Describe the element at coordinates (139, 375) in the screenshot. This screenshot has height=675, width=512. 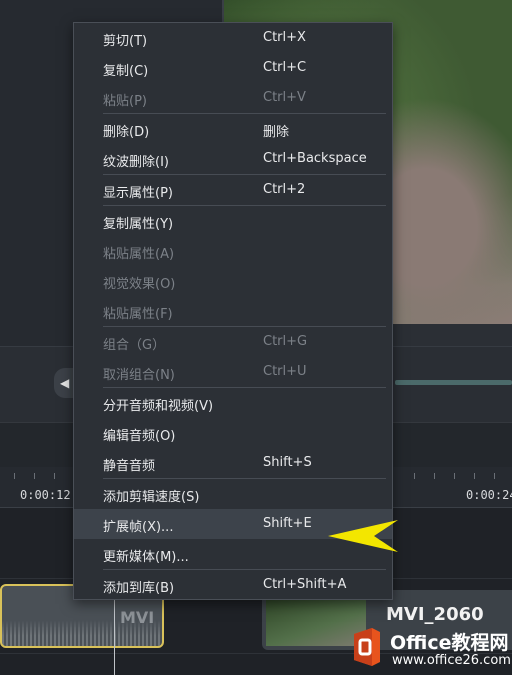
I see `menu-item-label: 取消组合(N)` at that location.